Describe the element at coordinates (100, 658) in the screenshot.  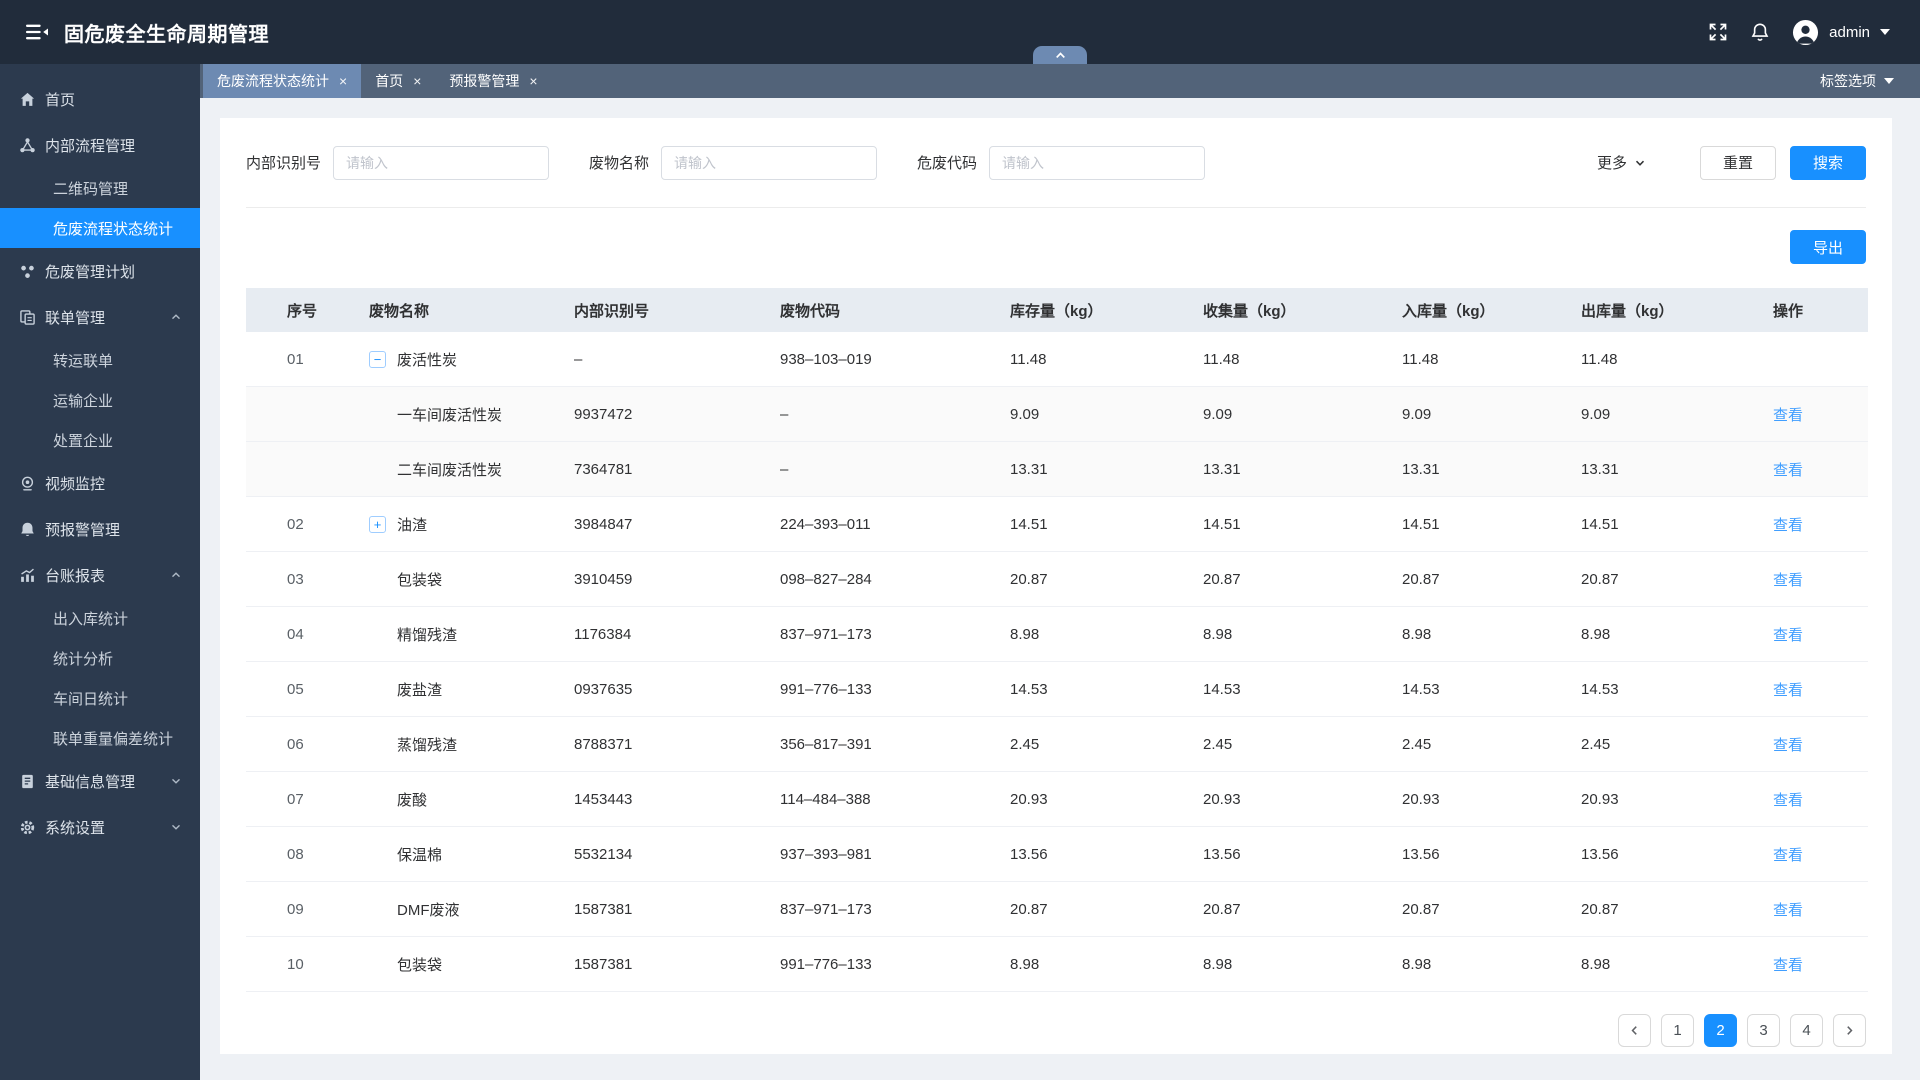
I see `sidebar-subitem: 统计分析` at that location.